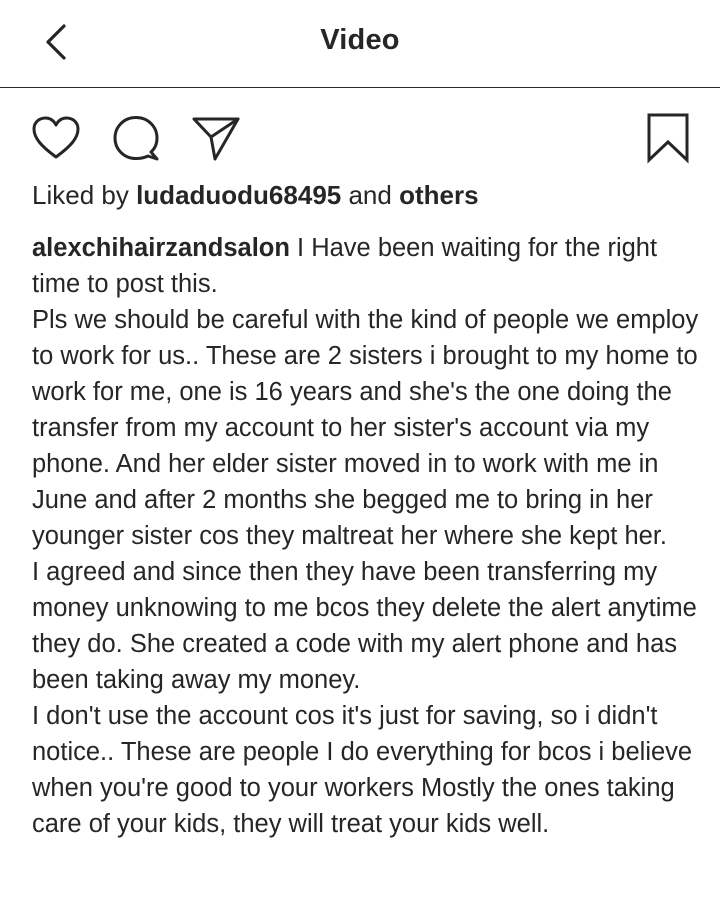  Describe the element at coordinates (370, 195) in the screenshot. I see `likes-middle: and` at that location.